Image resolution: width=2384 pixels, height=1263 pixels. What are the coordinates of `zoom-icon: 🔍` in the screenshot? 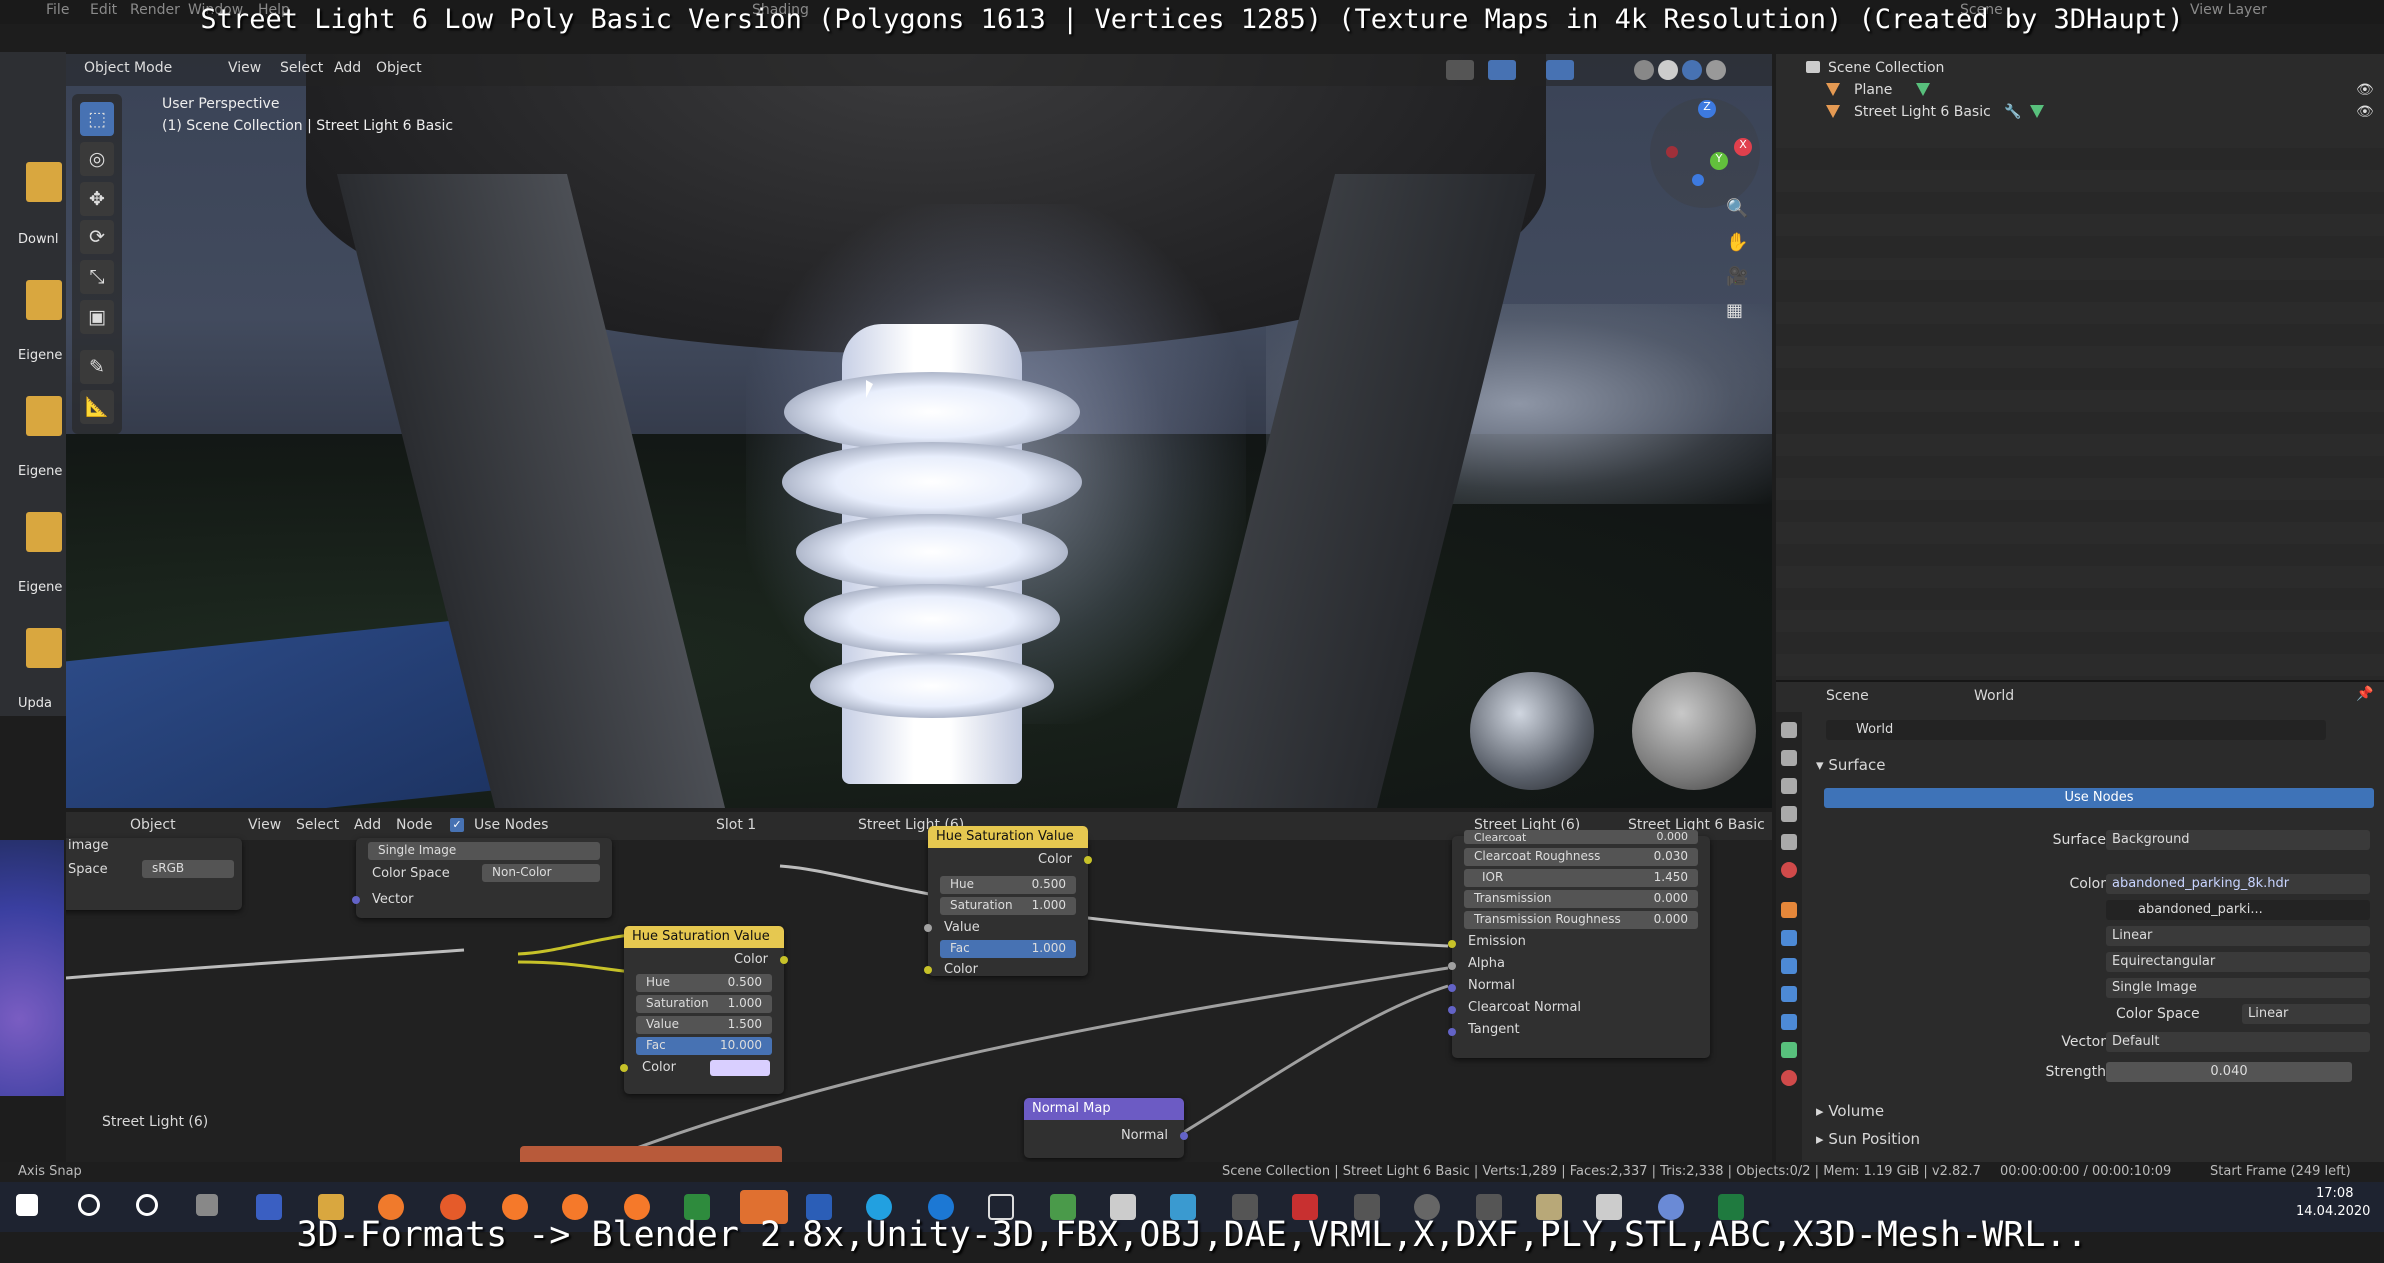 It's located at (1737, 208).